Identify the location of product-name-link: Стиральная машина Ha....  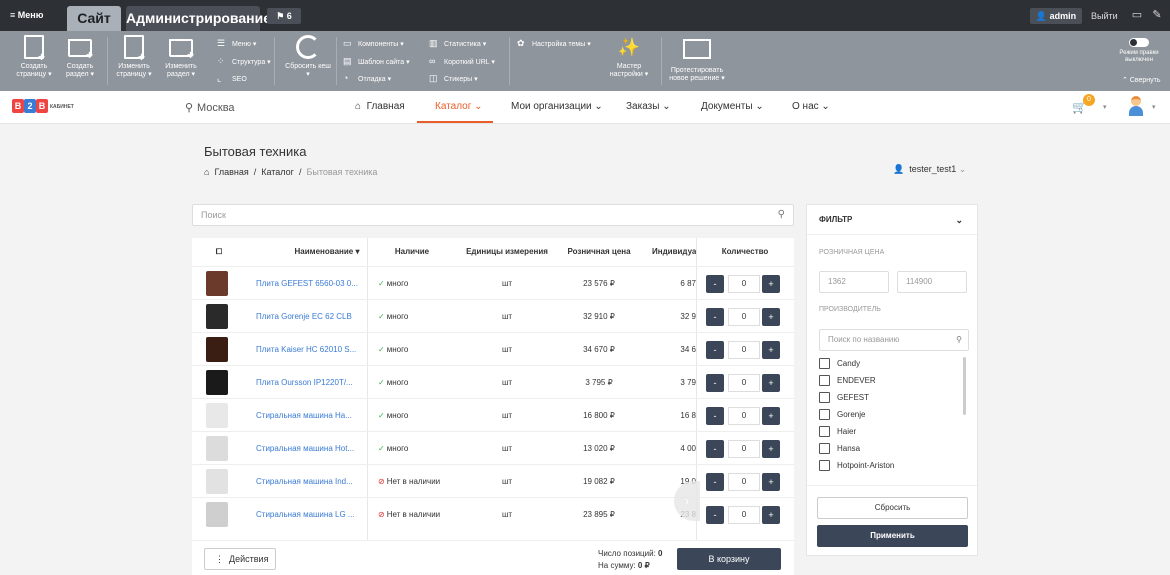
(308, 415).